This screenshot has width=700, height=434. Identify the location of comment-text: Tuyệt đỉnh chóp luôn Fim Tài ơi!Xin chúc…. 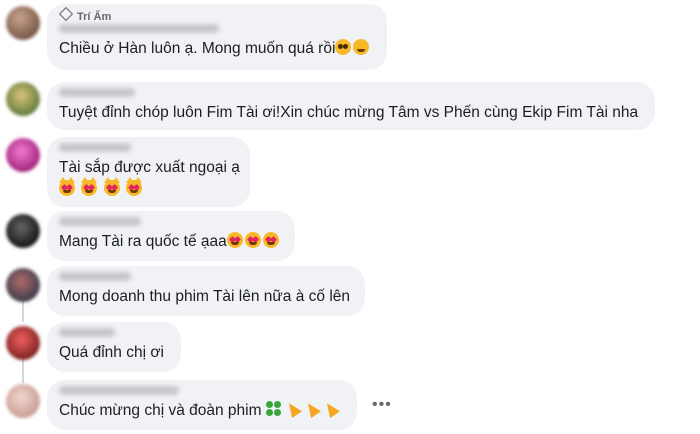
(349, 112).